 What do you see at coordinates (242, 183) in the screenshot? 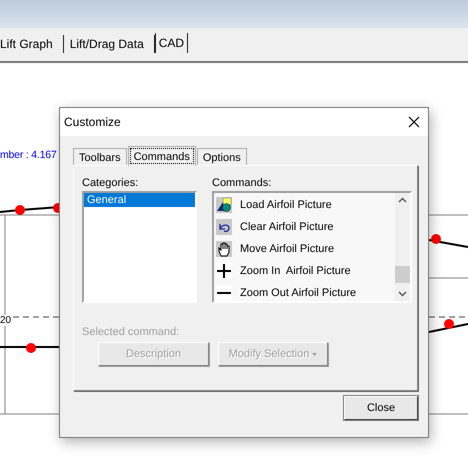
I see `commands-label: Commands:` at bounding box center [242, 183].